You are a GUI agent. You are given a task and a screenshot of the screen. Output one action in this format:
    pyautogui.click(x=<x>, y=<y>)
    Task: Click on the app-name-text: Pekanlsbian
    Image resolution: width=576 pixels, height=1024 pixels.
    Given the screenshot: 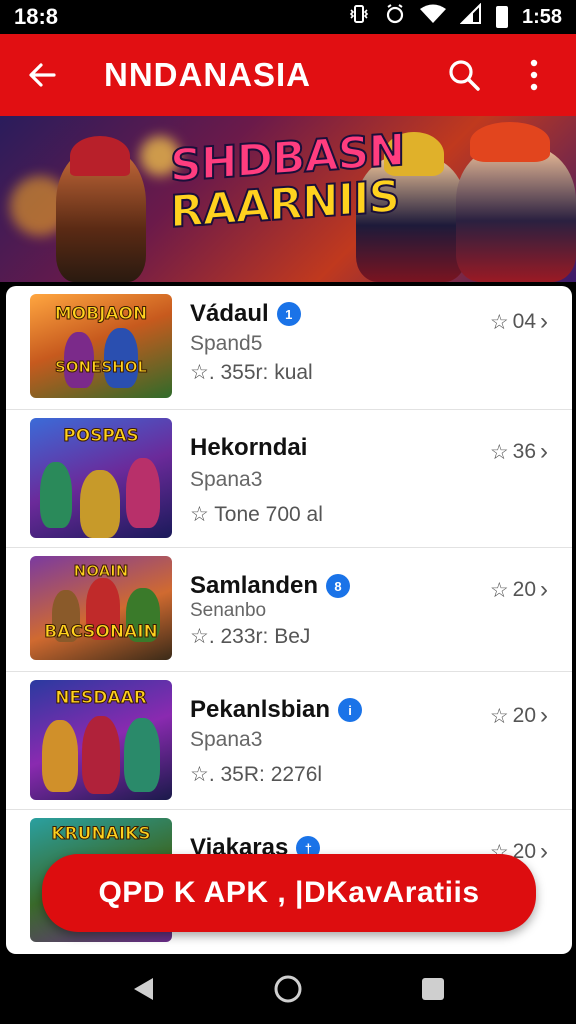 What is the action you would take?
    pyautogui.click(x=260, y=709)
    